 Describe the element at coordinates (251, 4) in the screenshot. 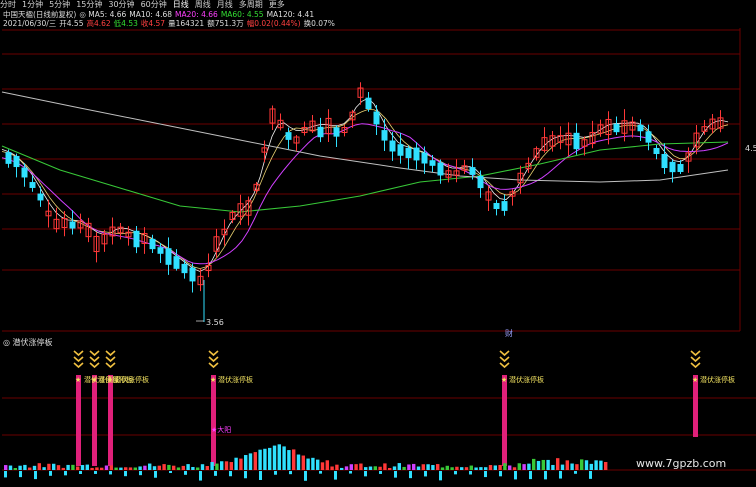

I see `period-tab: 多周期` at that location.